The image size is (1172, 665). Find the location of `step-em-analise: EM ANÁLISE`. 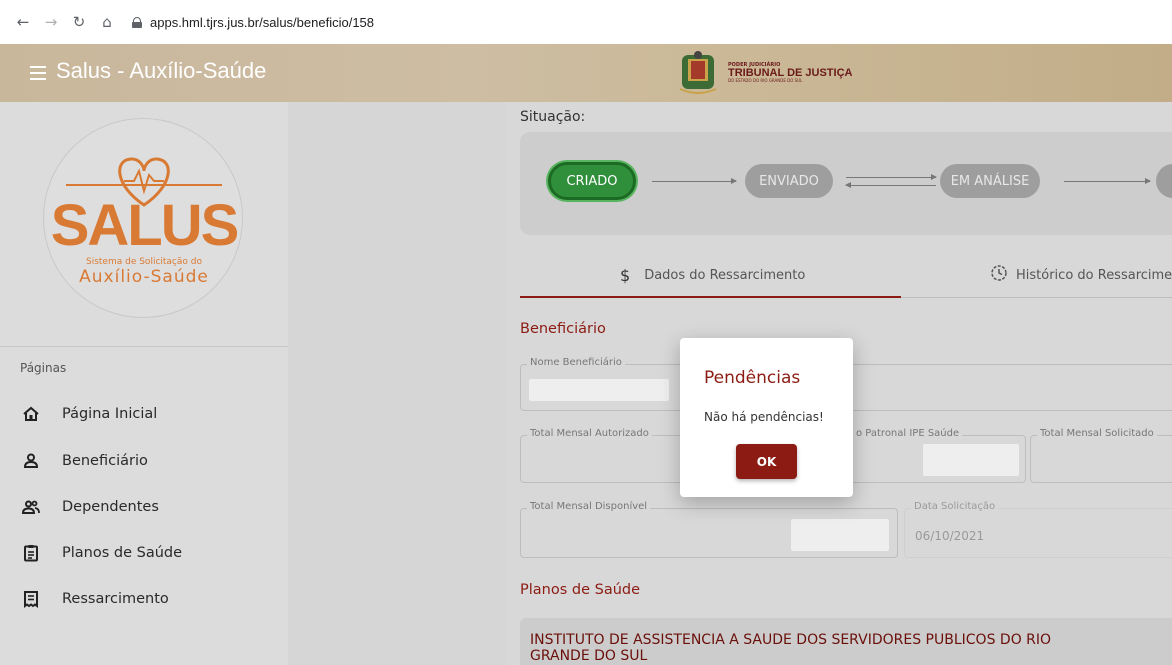

step-em-analise: EM ANÁLISE is located at coordinates (990, 181).